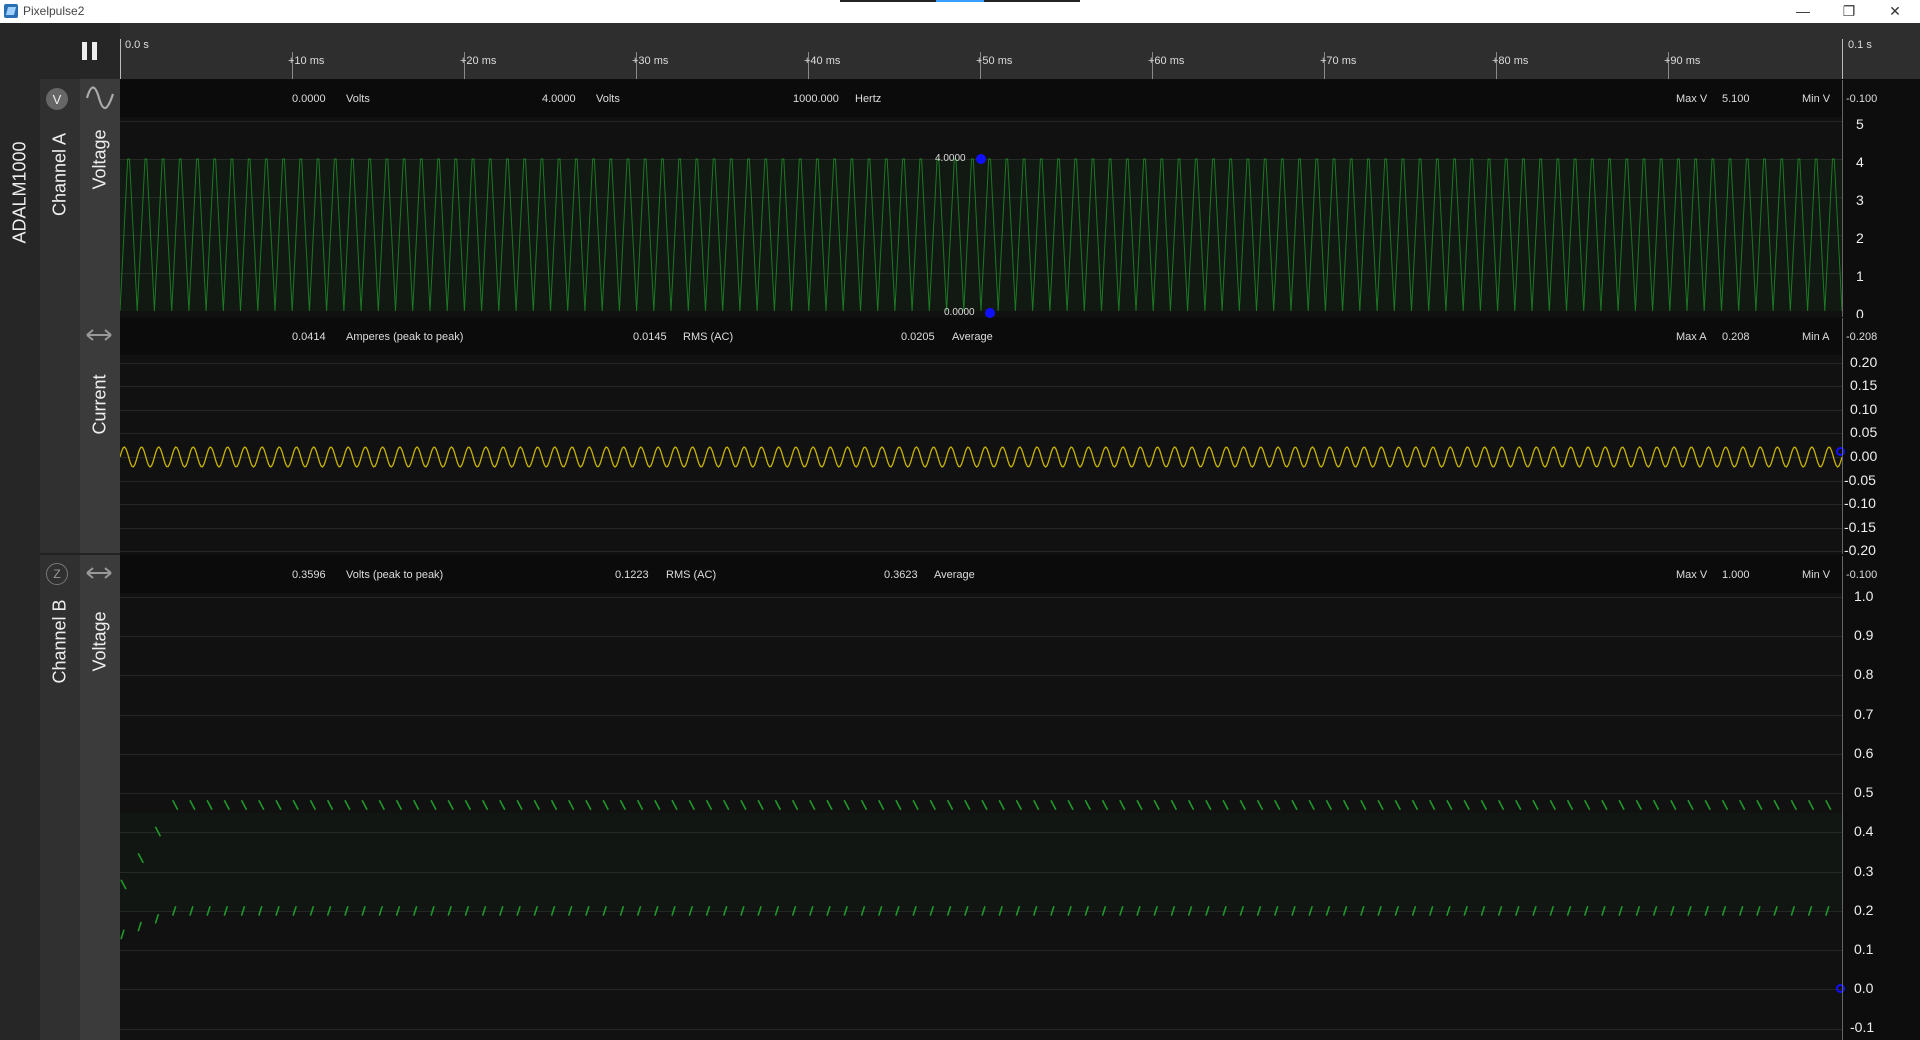 The width and height of the screenshot is (1920, 1040). What do you see at coordinates (1862, 1027) in the screenshot?
I see `axis-tick-label: -0.1` at bounding box center [1862, 1027].